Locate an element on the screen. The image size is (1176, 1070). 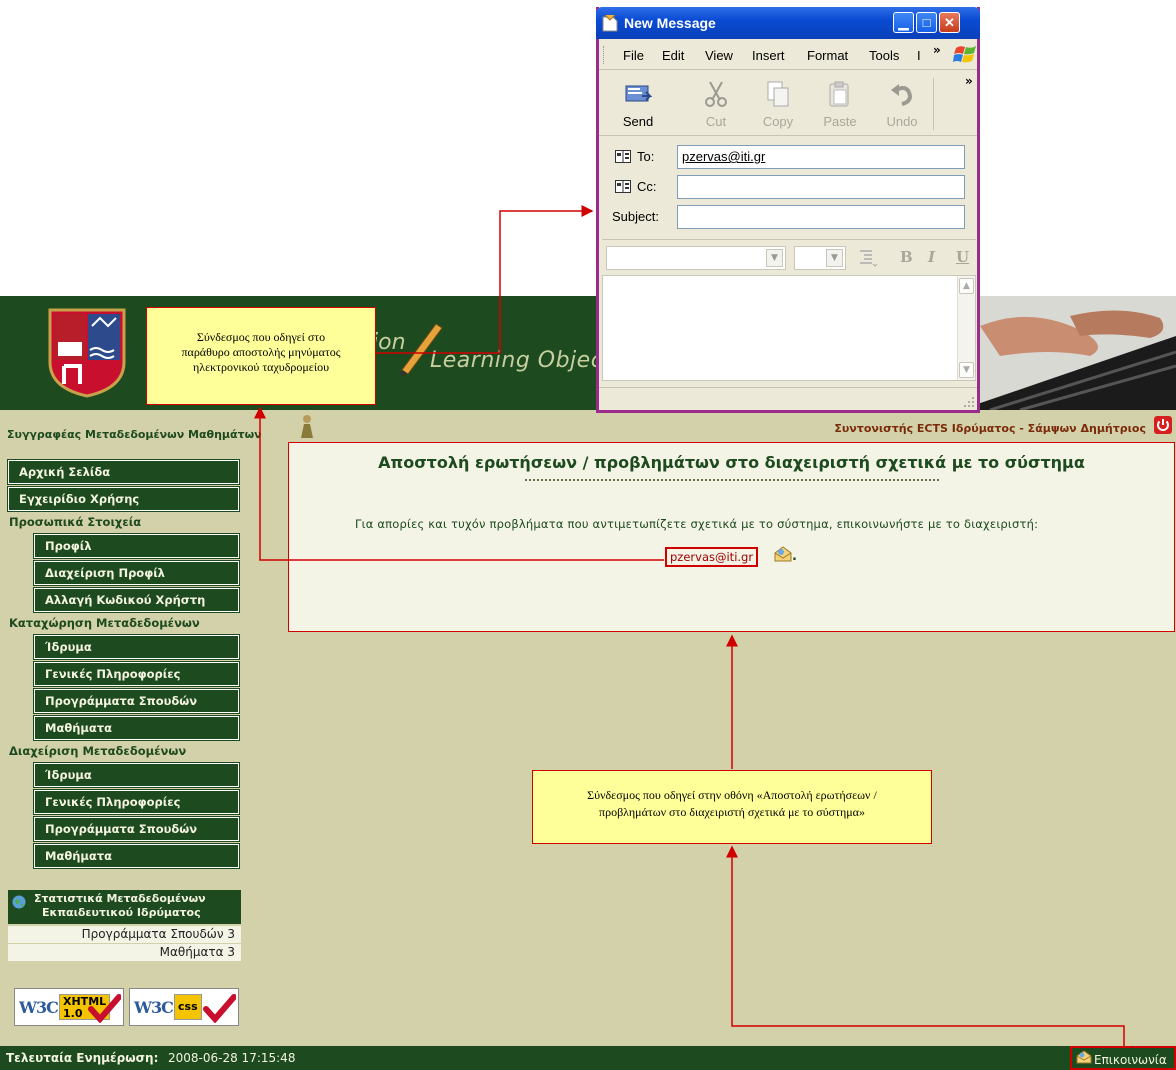
send-icon is located at coordinates (638, 93).